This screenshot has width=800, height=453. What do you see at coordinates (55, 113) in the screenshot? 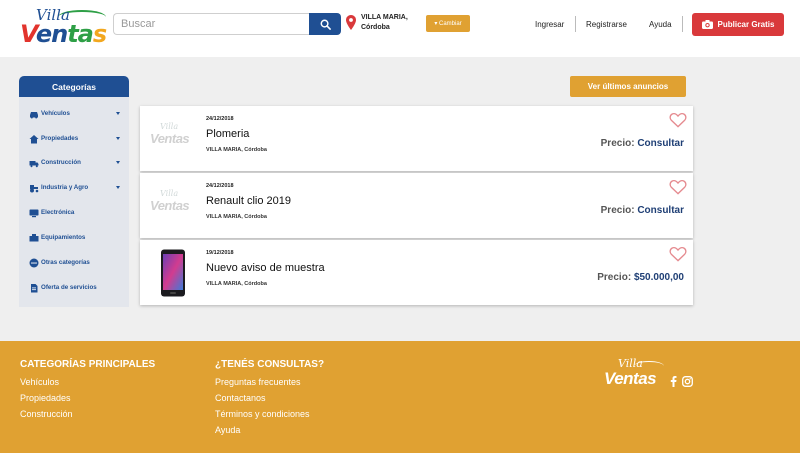
I see `category-label: Vehículos` at bounding box center [55, 113].